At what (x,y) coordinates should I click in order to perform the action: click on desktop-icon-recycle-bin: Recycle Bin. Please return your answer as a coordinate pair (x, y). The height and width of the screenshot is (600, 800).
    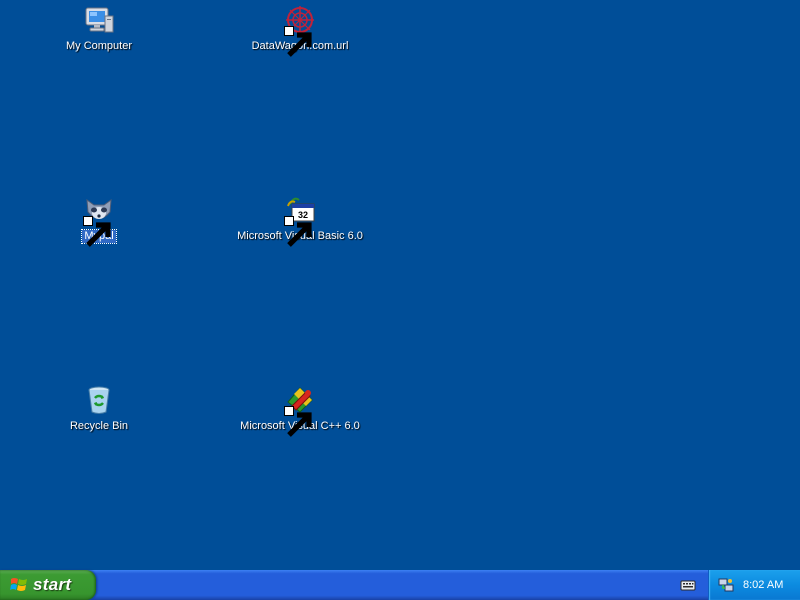
    Looking at the image, I should click on (99, 408).